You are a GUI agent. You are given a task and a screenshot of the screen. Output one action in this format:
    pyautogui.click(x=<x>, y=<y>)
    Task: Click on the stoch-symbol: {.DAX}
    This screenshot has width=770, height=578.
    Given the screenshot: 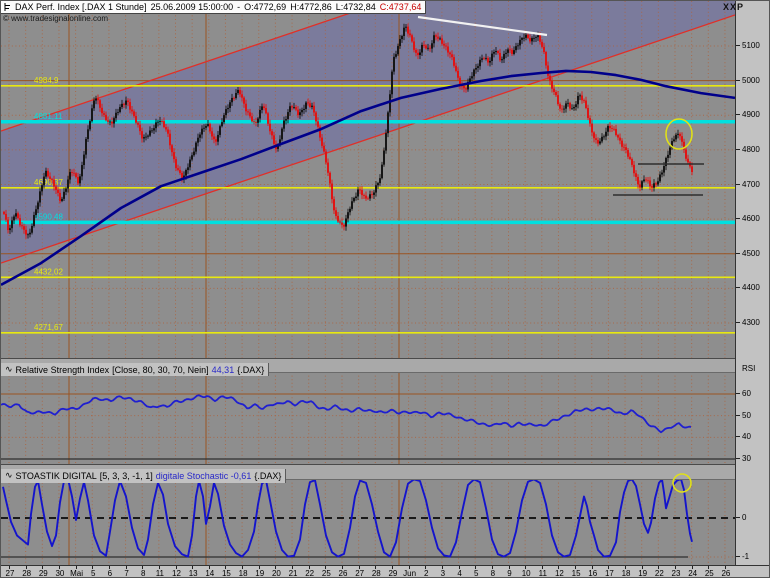 What is the action you would take?
    pyautogui.click(x=268, y=475)
    